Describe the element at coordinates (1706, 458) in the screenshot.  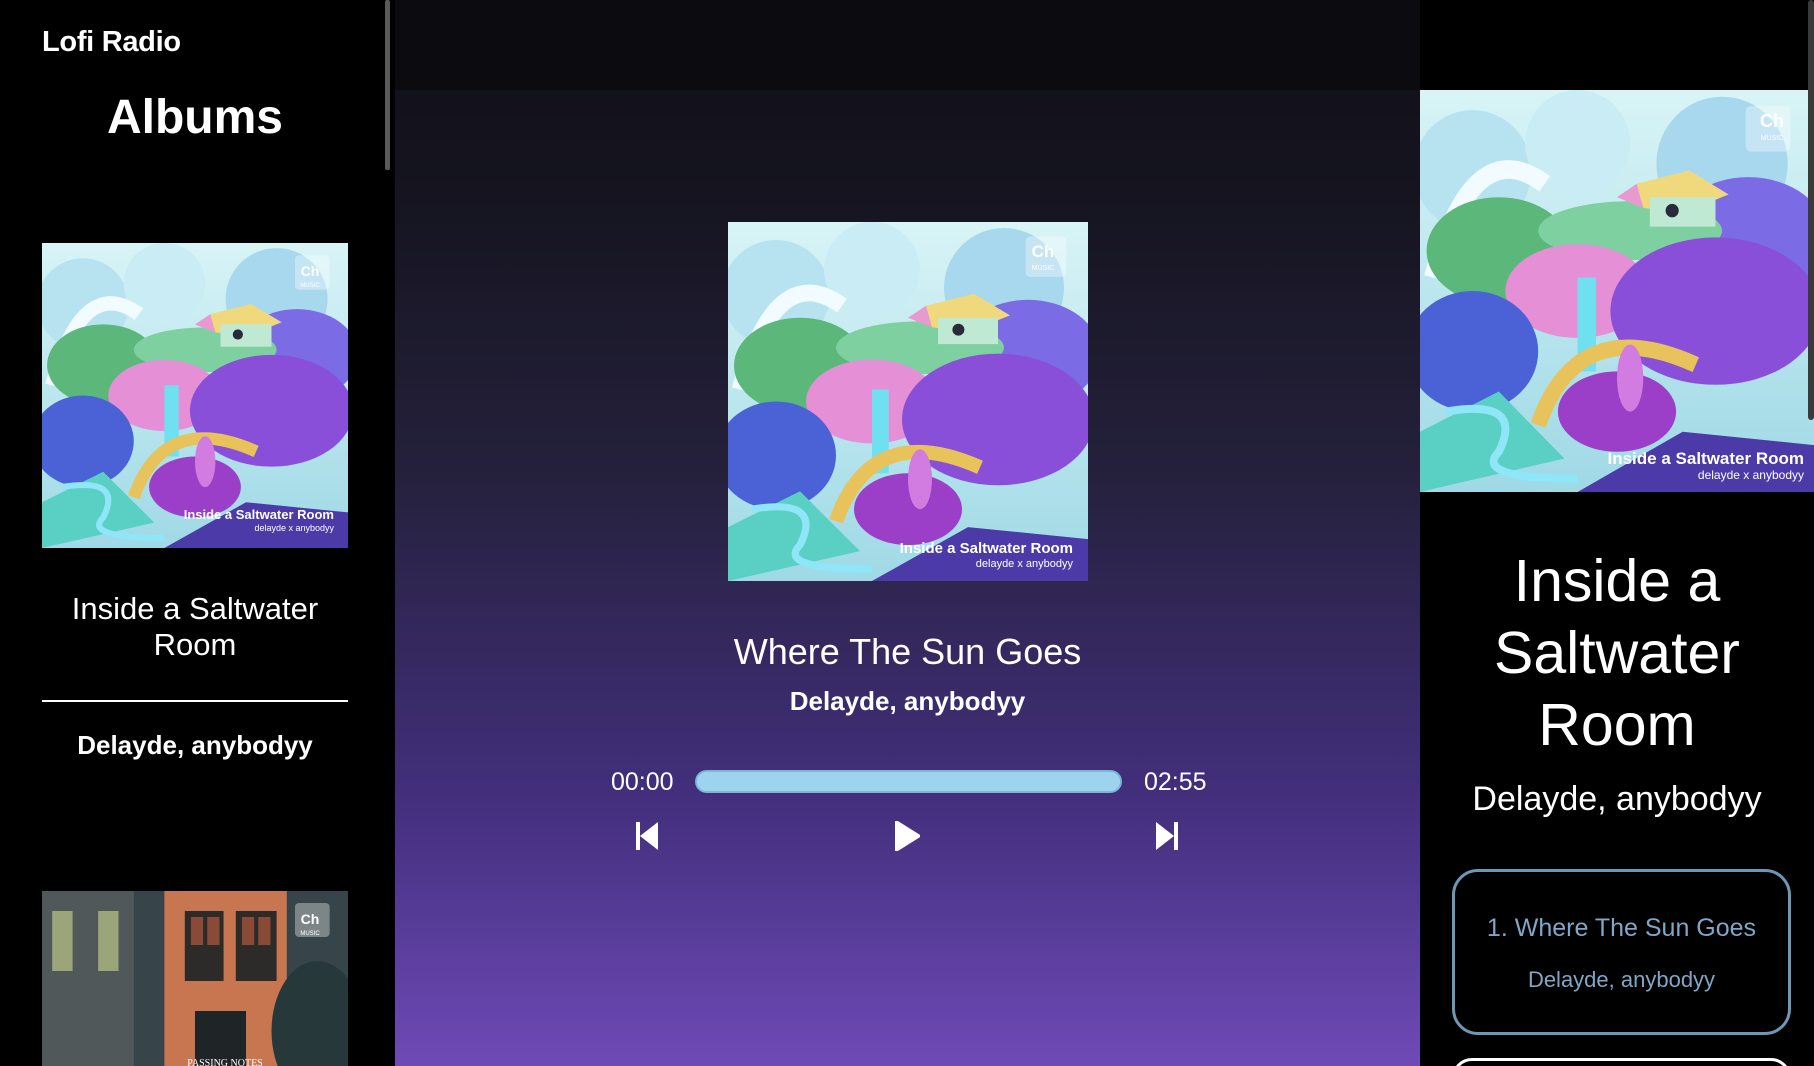
I see `album-detail-cover-caption: Inside a Saltwater Room` at that location.